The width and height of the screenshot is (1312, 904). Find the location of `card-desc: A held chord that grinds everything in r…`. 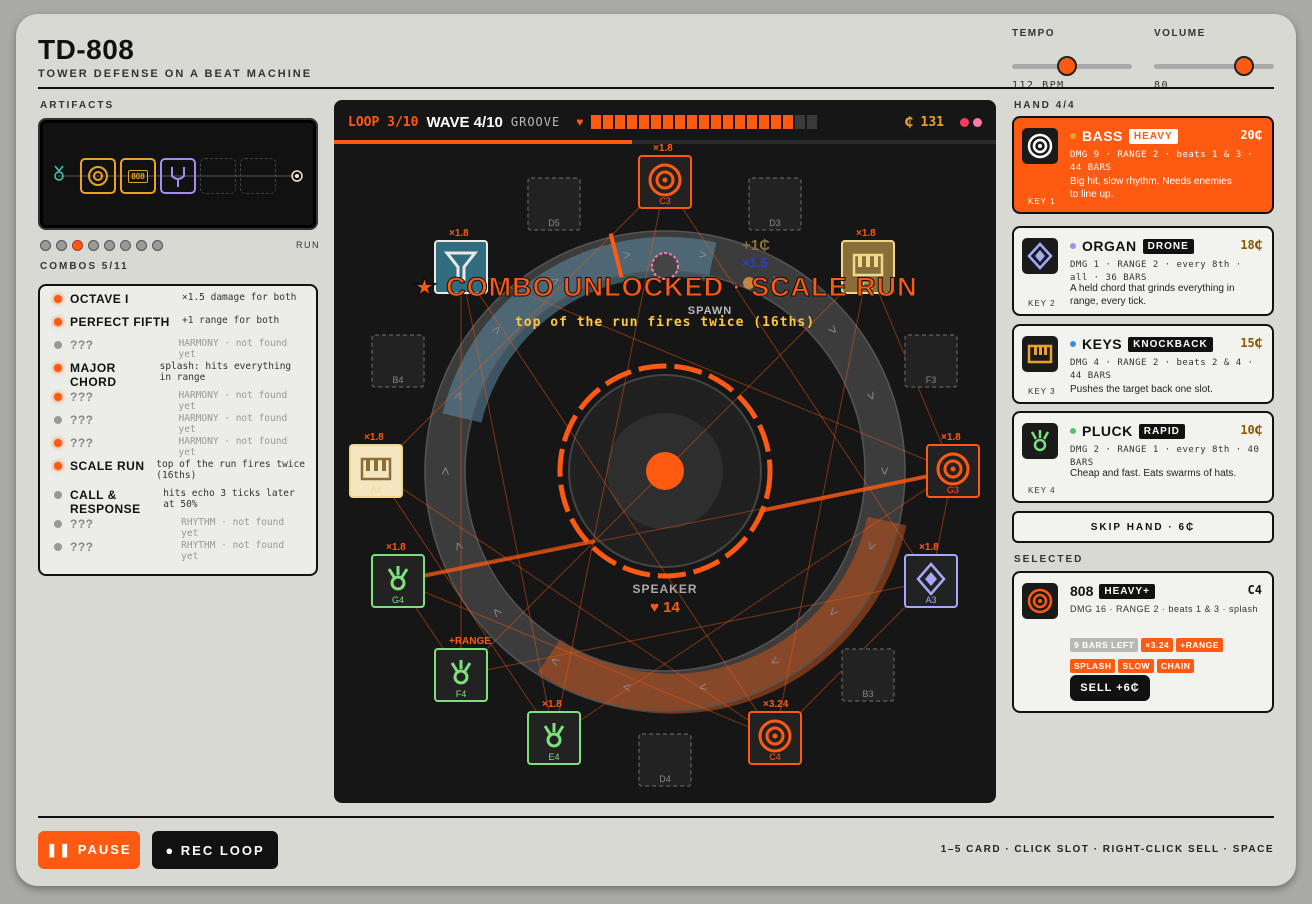

card-desc: A held chord that grinds everything in r… is located at coordinates (1152, 295).